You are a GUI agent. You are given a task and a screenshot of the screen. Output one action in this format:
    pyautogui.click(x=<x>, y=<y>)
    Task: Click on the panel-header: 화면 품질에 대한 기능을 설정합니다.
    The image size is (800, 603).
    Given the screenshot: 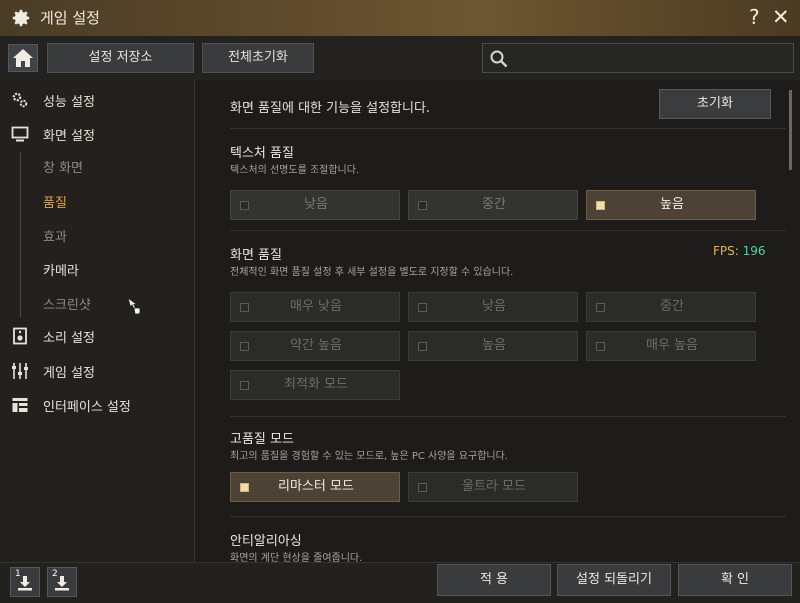 What is the action you would take?
    pyautogui.click(x=330, y=108)
    